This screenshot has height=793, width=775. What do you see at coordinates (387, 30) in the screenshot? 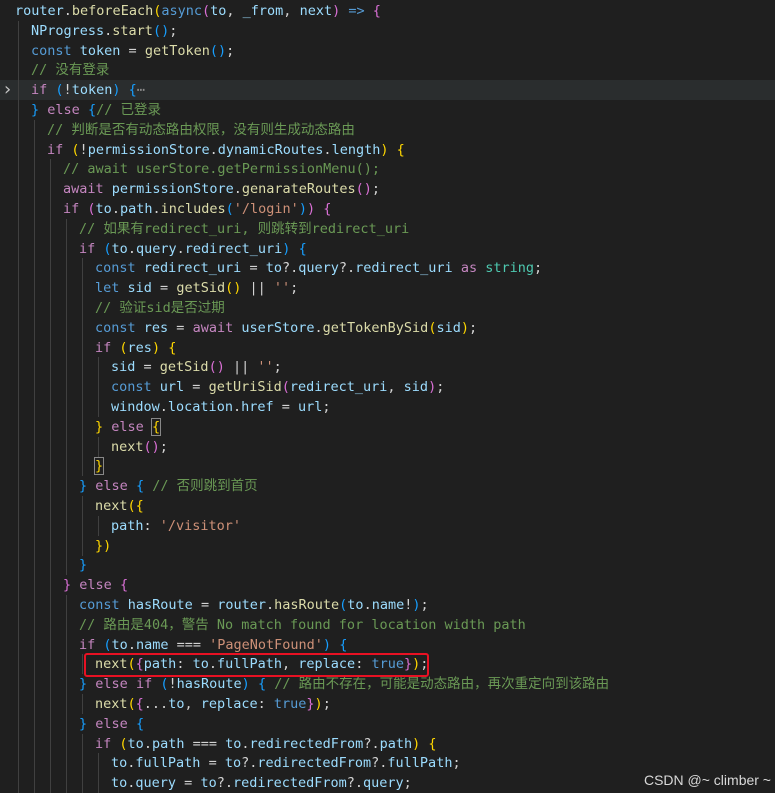
I see `code-line: NProgress.start();` at bounding box center [387, 30].